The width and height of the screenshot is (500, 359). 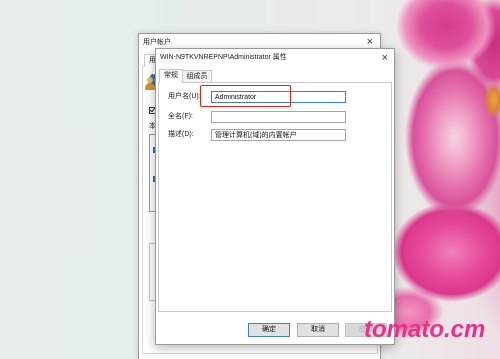 What do you see at coordinates (278, 135) in the screenshot?
I see `description-field` at bounding box center [278, 135].